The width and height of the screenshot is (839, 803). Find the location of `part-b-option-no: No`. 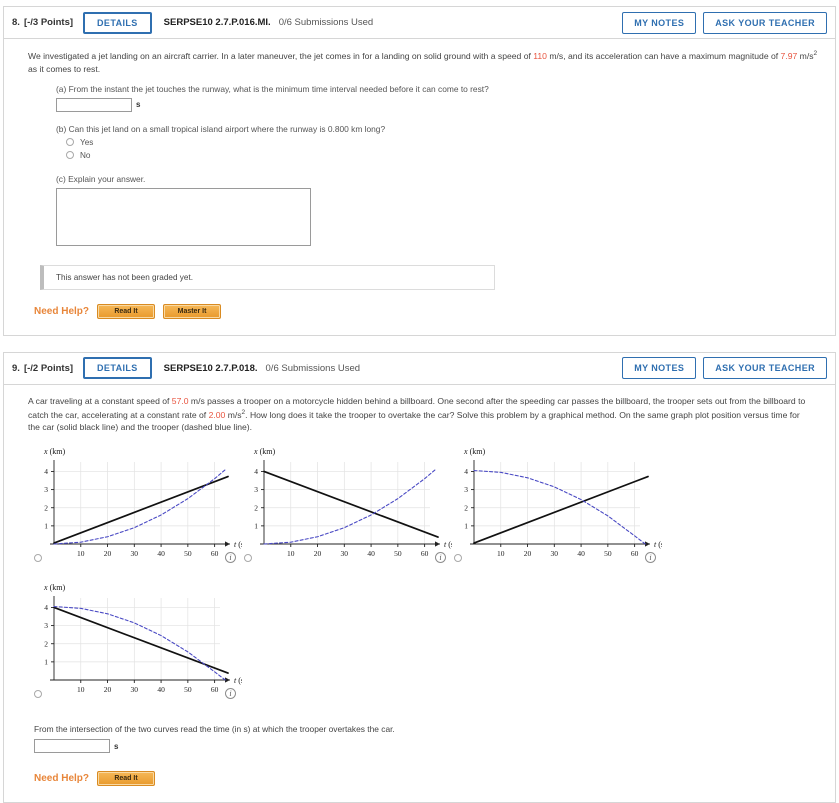

part-b-option-no: No is located at coordinates (445, 155).